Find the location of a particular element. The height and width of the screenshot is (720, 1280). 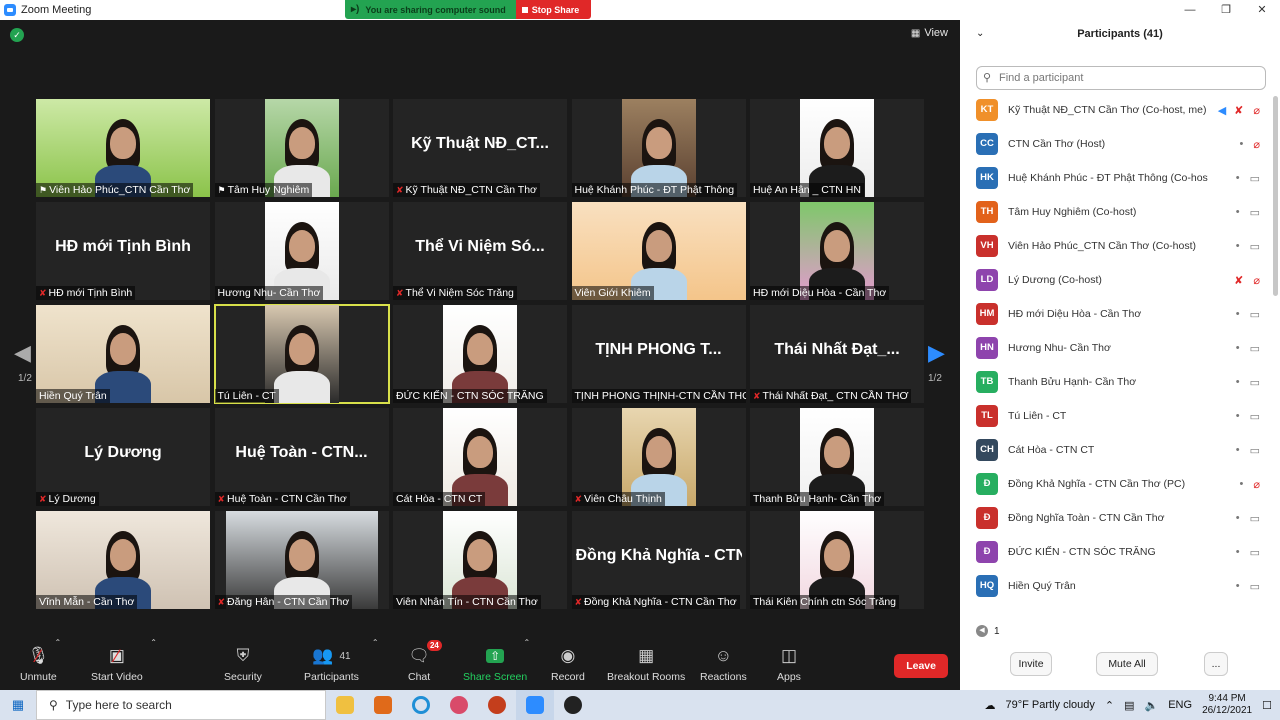

paint-icon is located at coordinates (459, 705).